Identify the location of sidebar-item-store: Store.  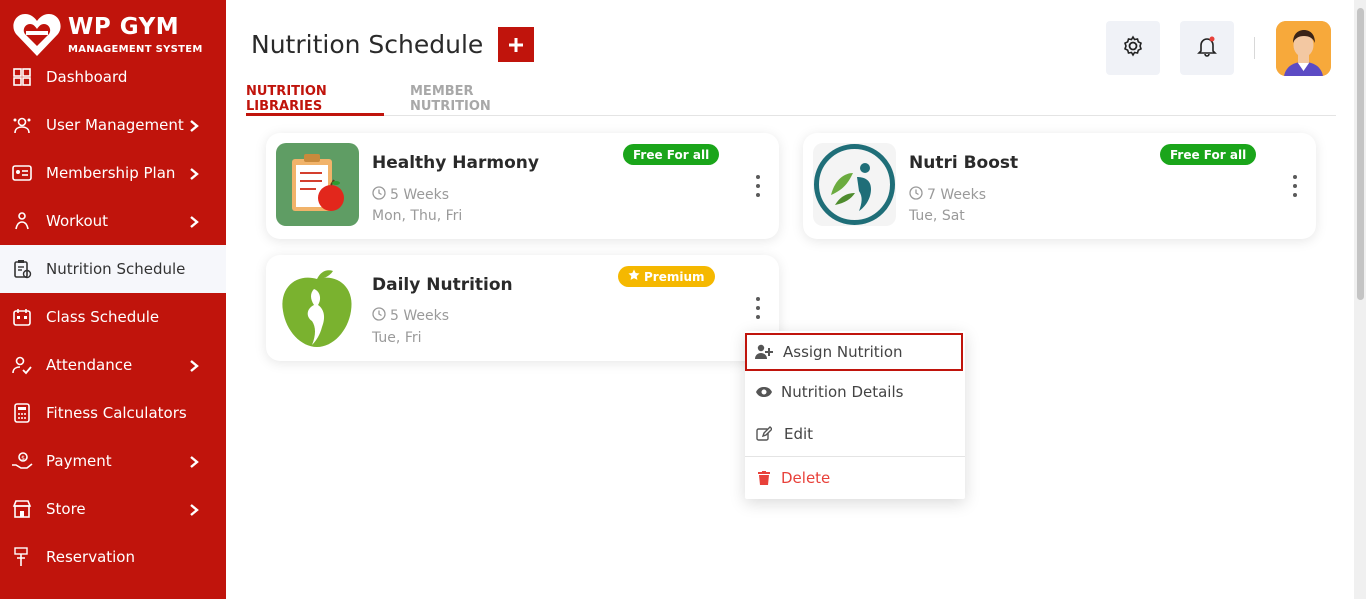
(113, 509).